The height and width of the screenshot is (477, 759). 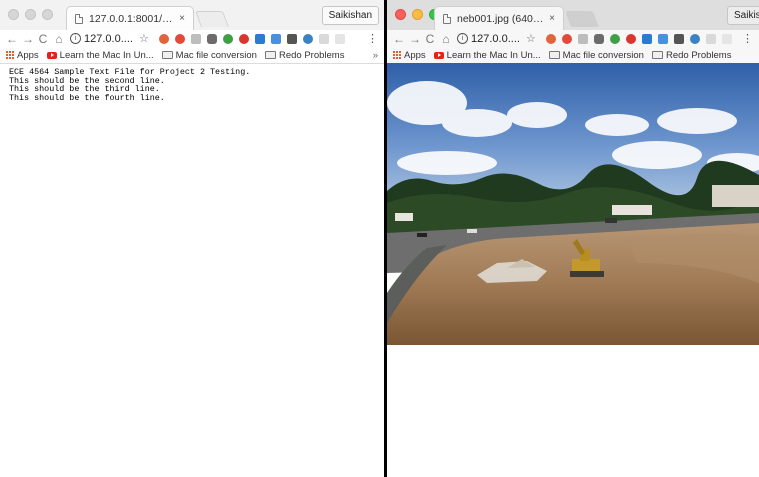 I want to click on tab-text-sample: 127.0.0.1:8001/text_sample.t ×, so click(x=130, y=18).